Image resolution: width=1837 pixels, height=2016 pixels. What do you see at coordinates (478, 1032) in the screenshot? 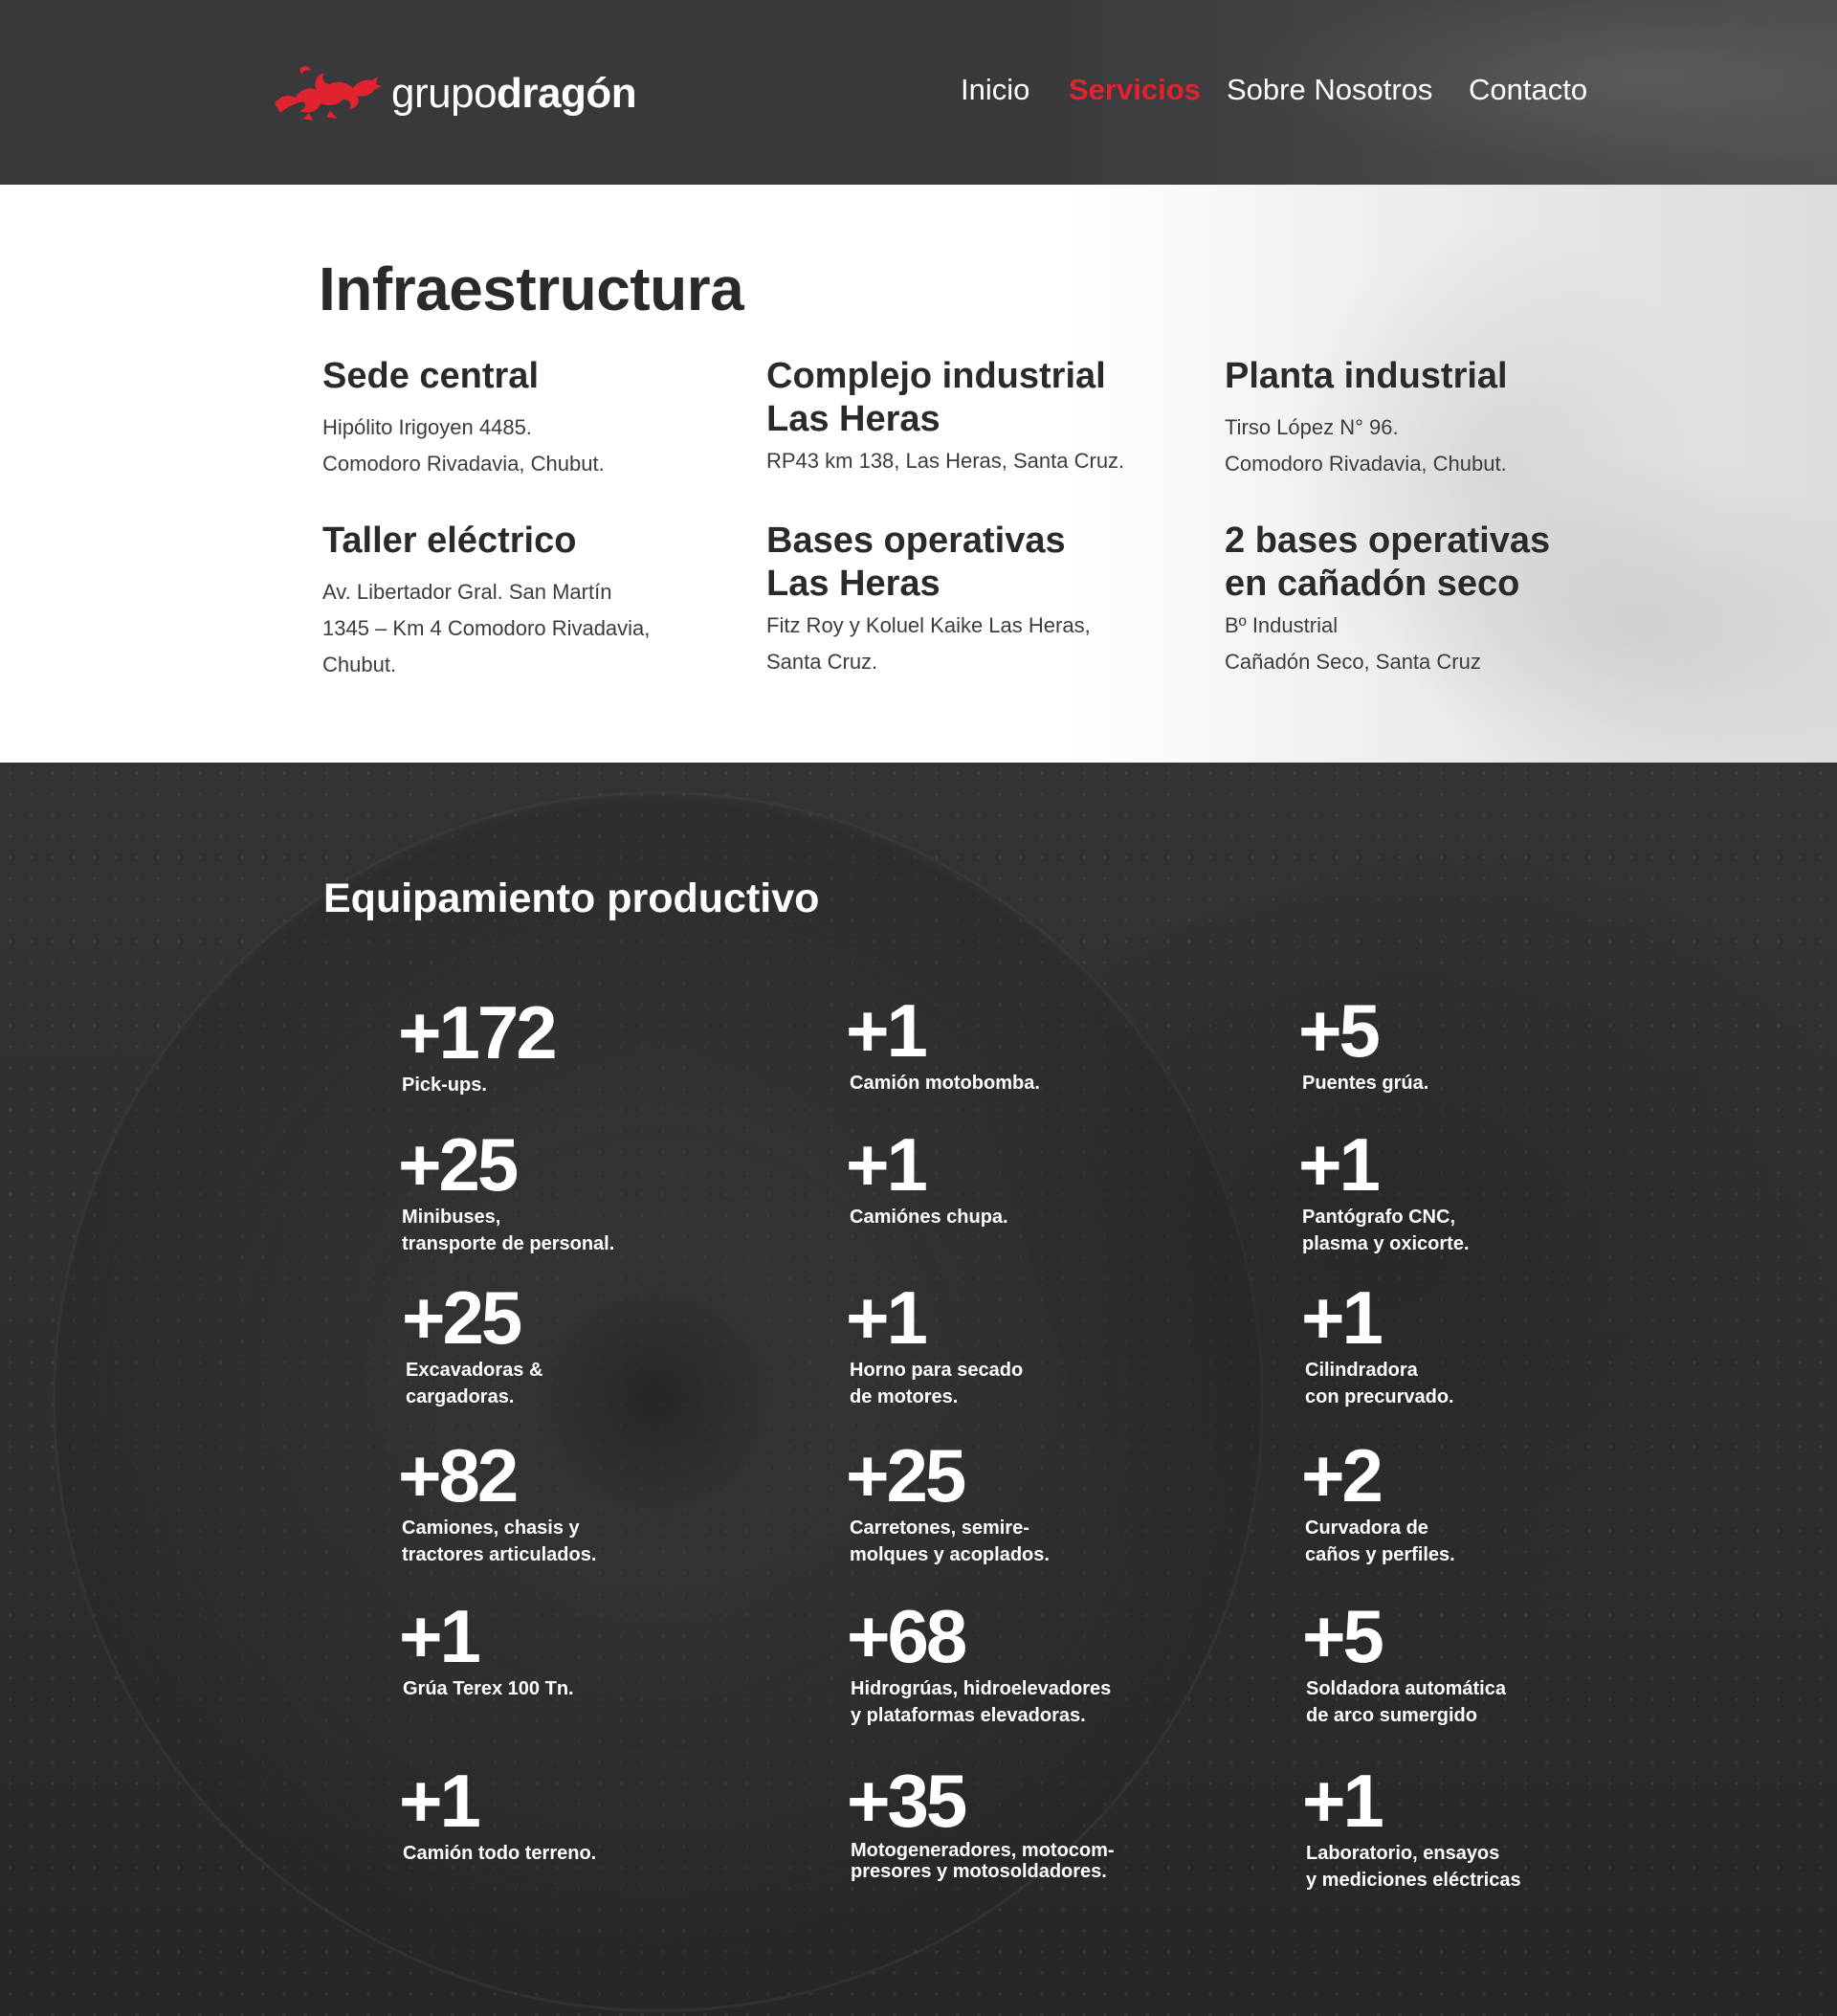
I see `stat-value: +172` at bounding box center [478, 1032].